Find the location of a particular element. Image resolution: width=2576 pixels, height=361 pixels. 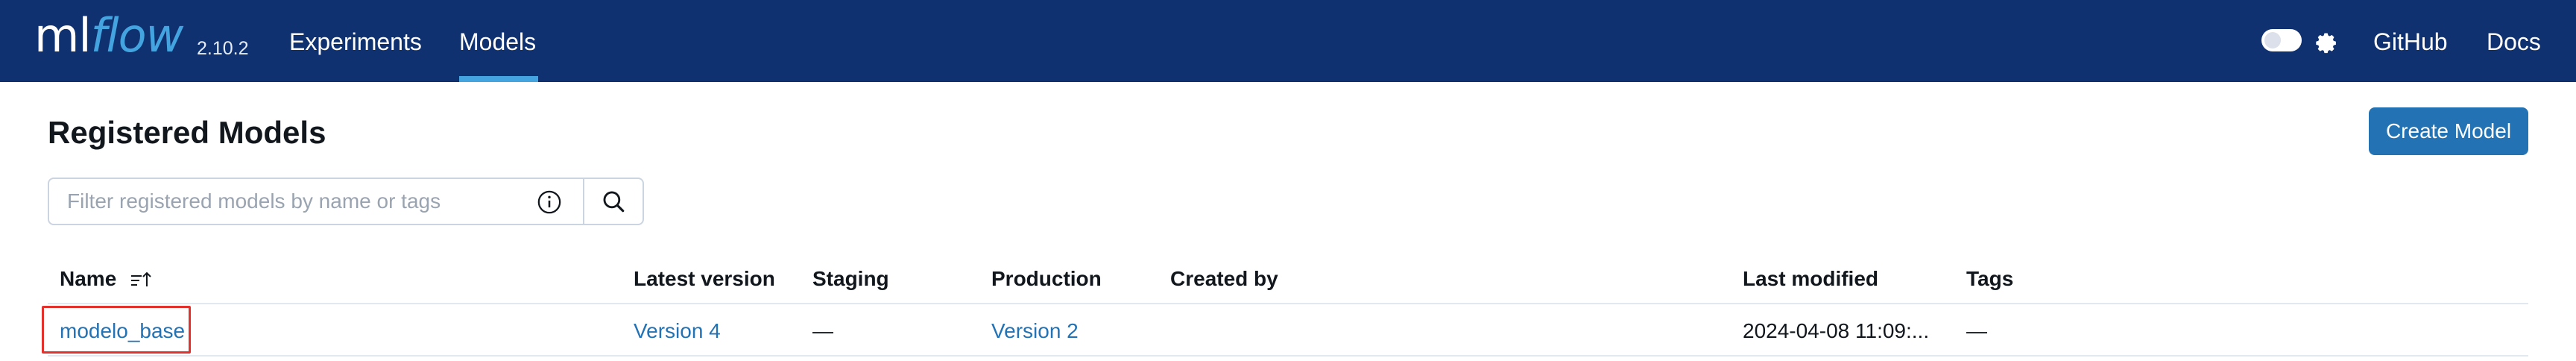

page-title: Registered Models is located at coordinates (187, 132).